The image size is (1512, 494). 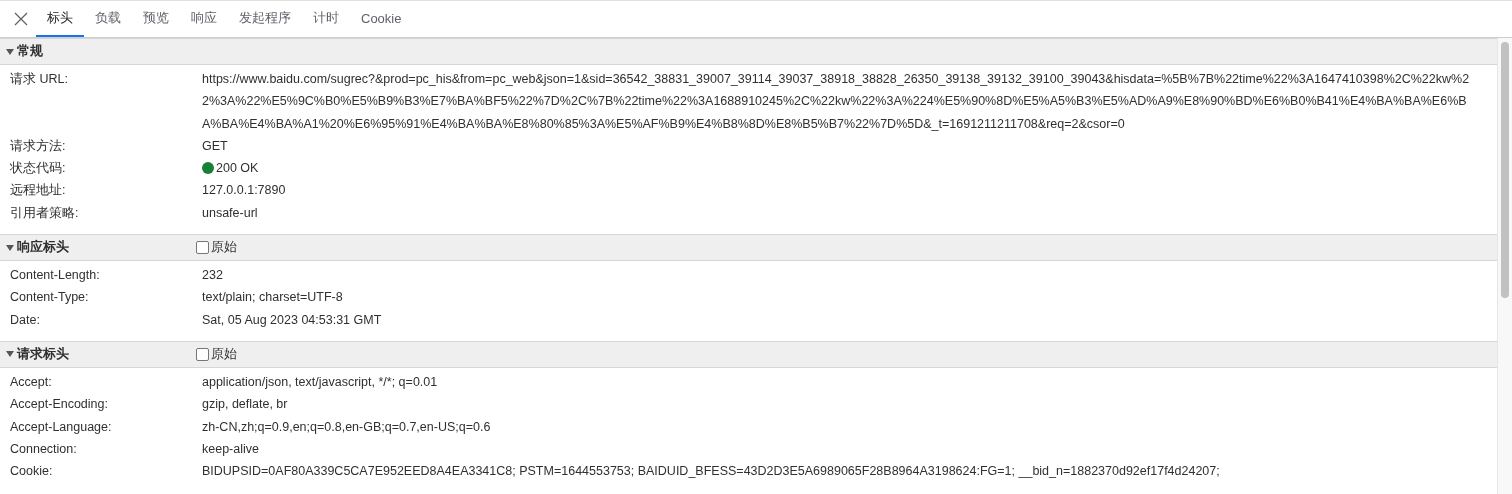 I want to click on tab: 响应, so click(x=204, y=19).